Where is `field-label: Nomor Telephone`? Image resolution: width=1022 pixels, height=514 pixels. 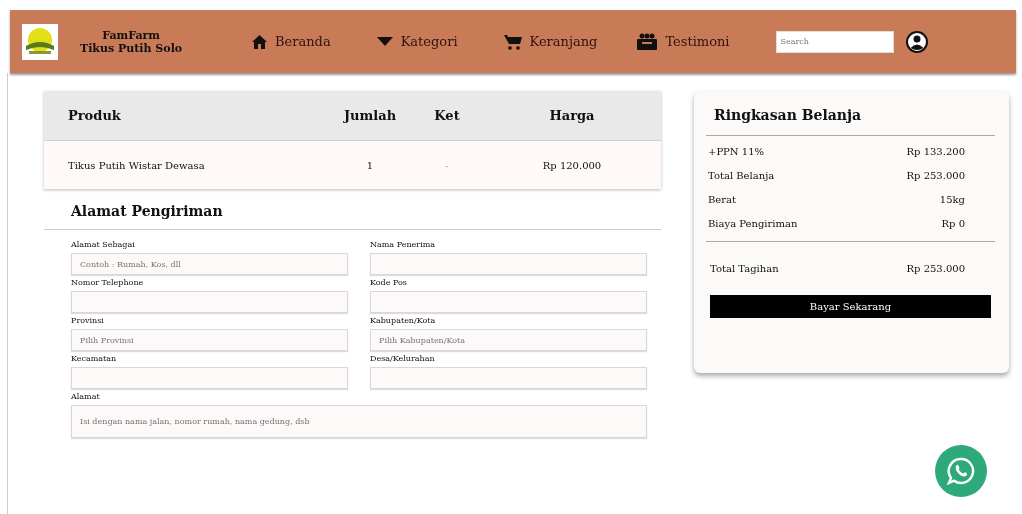
field-label: Nomor Telephone is located at coordinates (108, 283).